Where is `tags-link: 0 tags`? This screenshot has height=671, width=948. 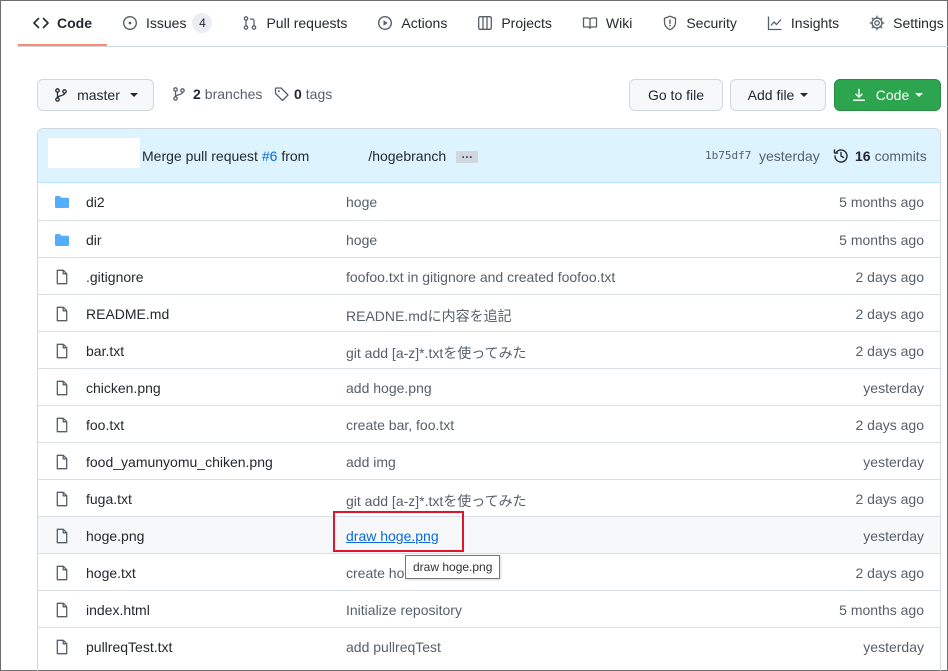
tags-link: 0 tags is located at coordinates (303, 94).